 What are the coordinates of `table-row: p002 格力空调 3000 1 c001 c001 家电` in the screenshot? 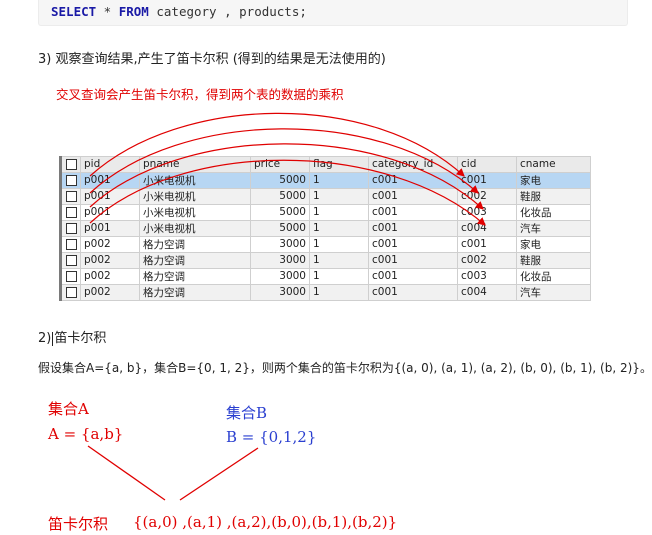 It's located at (325, 244).